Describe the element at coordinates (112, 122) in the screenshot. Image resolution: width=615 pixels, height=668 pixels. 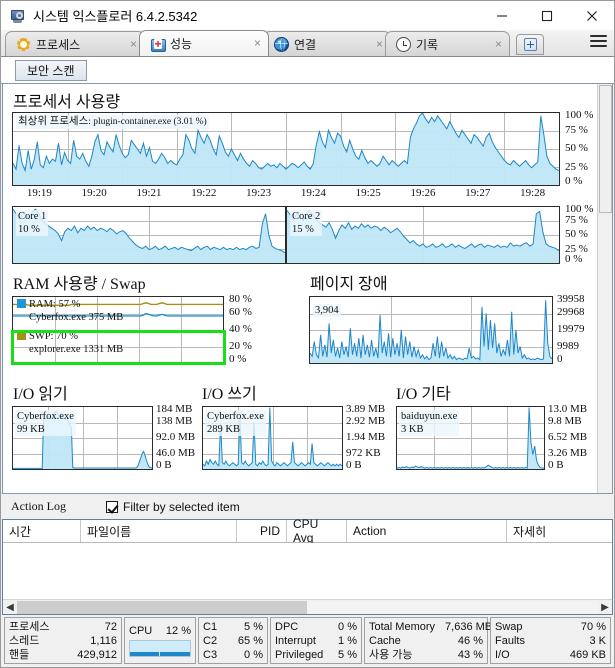
I see `processor-usage-note: 최상위 프로세스: plugin-container.exe (3.01 %)` at that location.